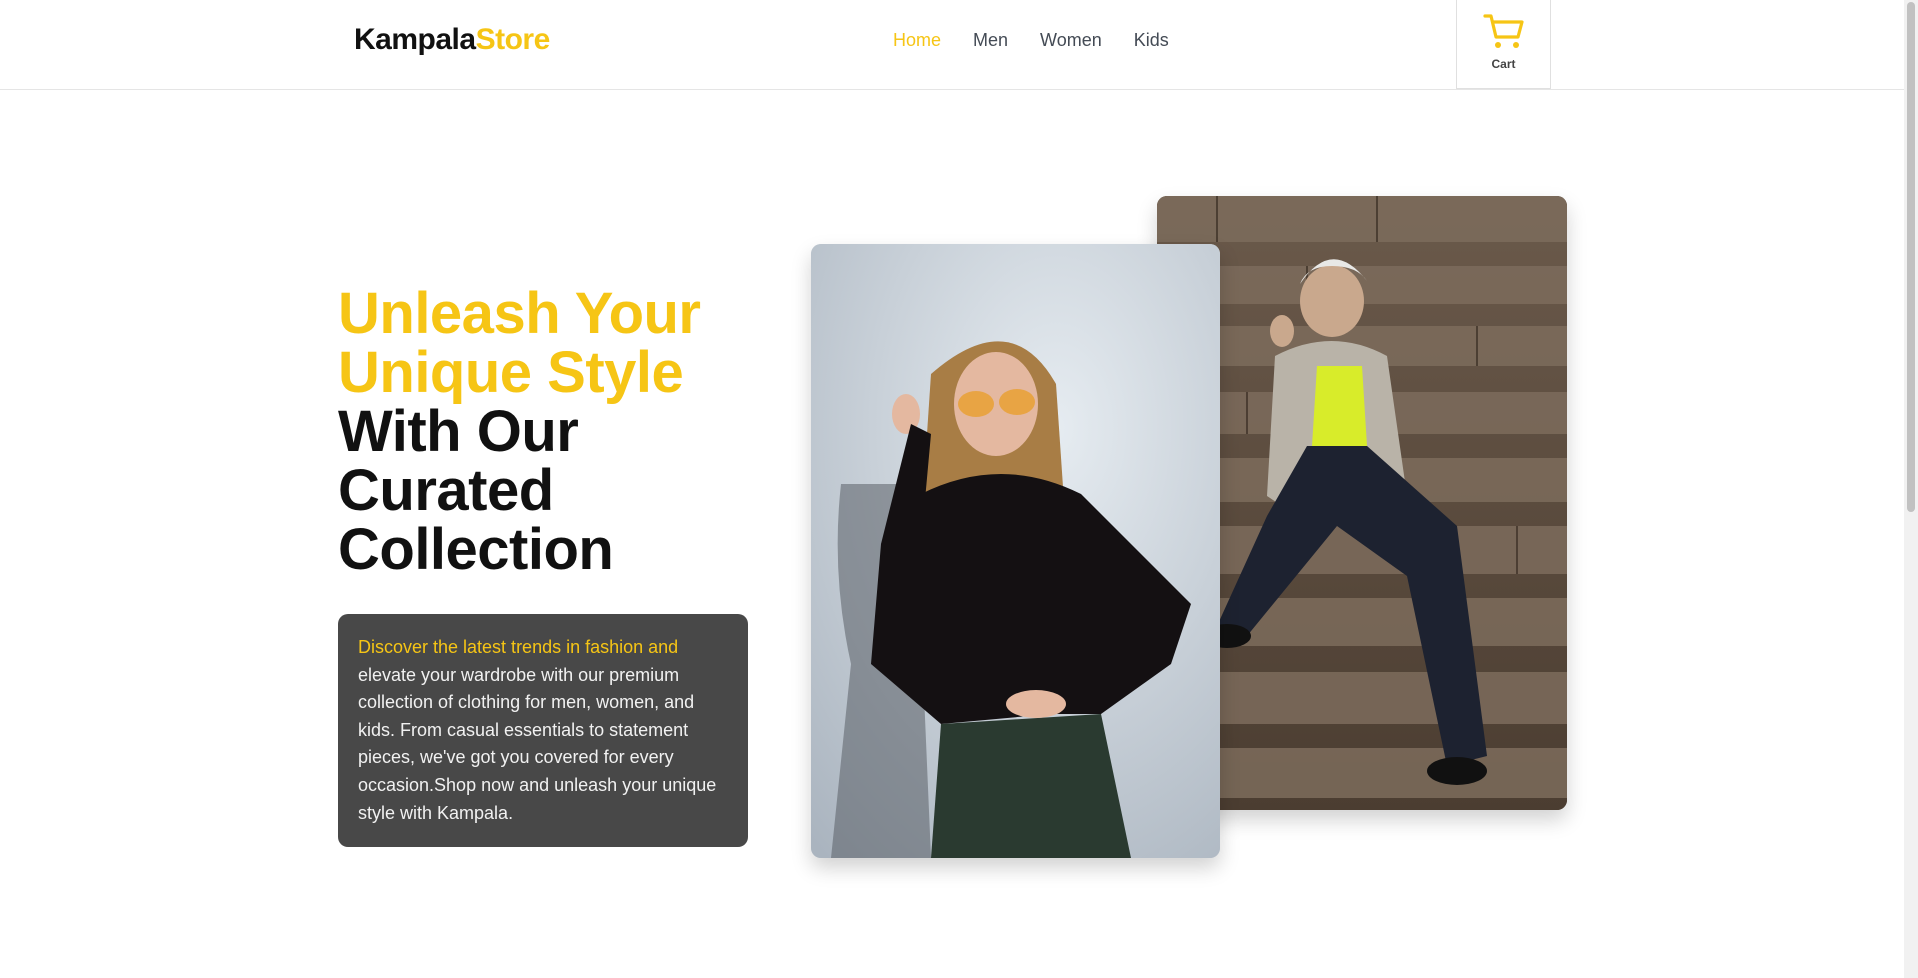  What do you see at coordinates (458, 431) in the screenshot?
I see `headline-line-3: With Our` at bounding box center [458, 431].